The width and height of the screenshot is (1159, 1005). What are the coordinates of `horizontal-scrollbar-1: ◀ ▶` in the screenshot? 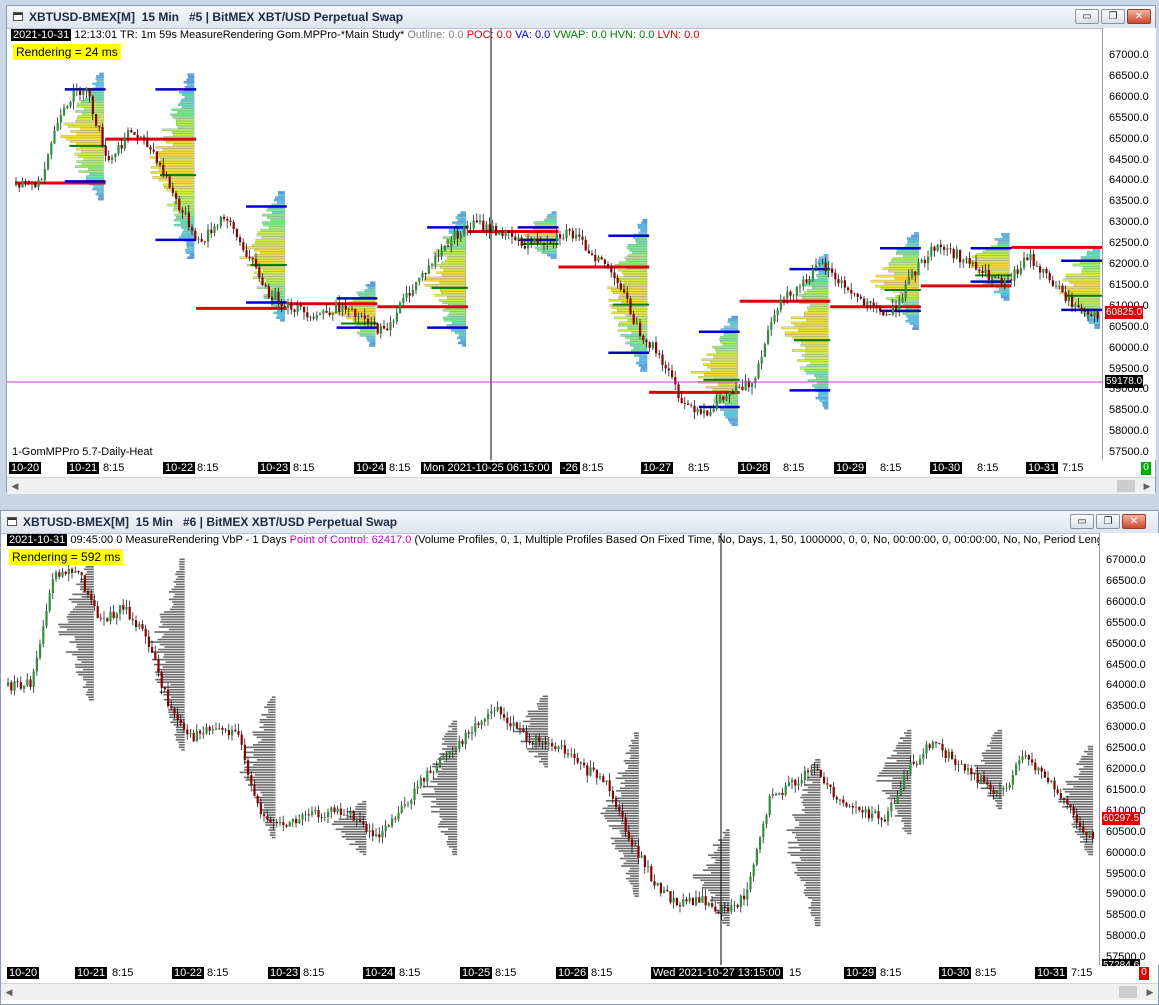 It's located at (581, 485).